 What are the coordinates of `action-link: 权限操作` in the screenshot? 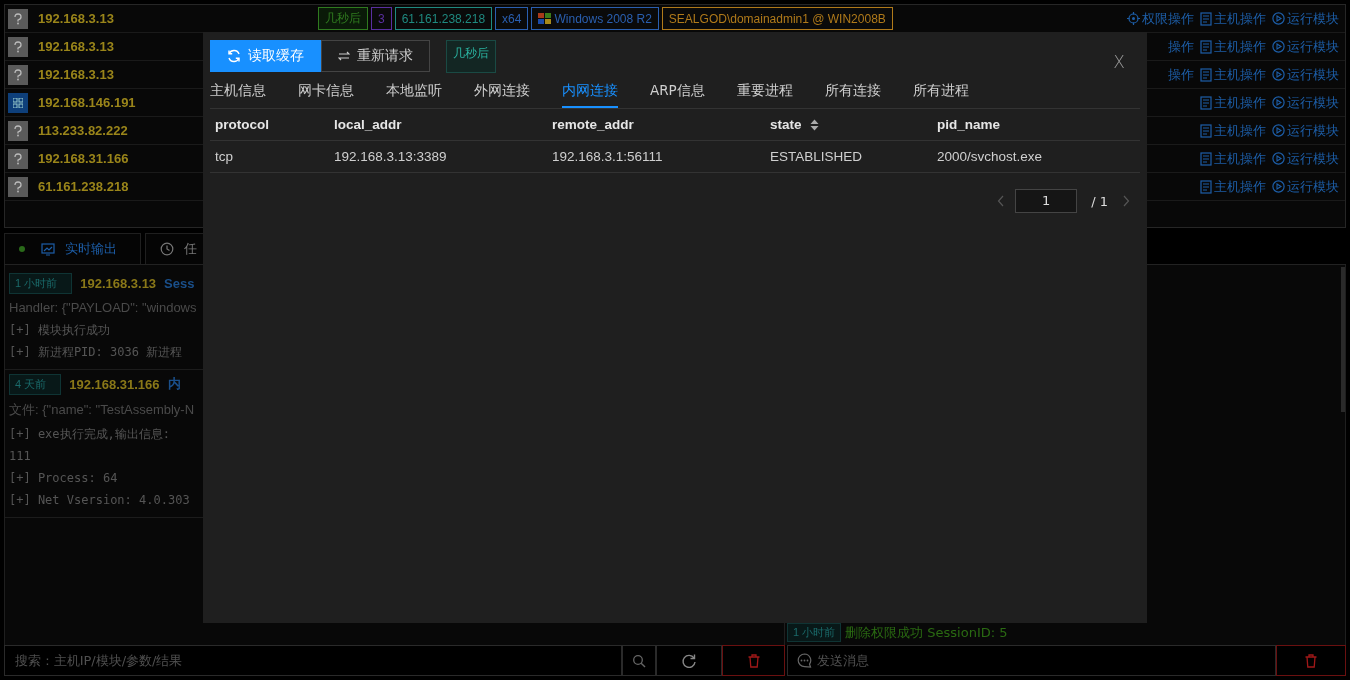 It's located at (1160, 18).